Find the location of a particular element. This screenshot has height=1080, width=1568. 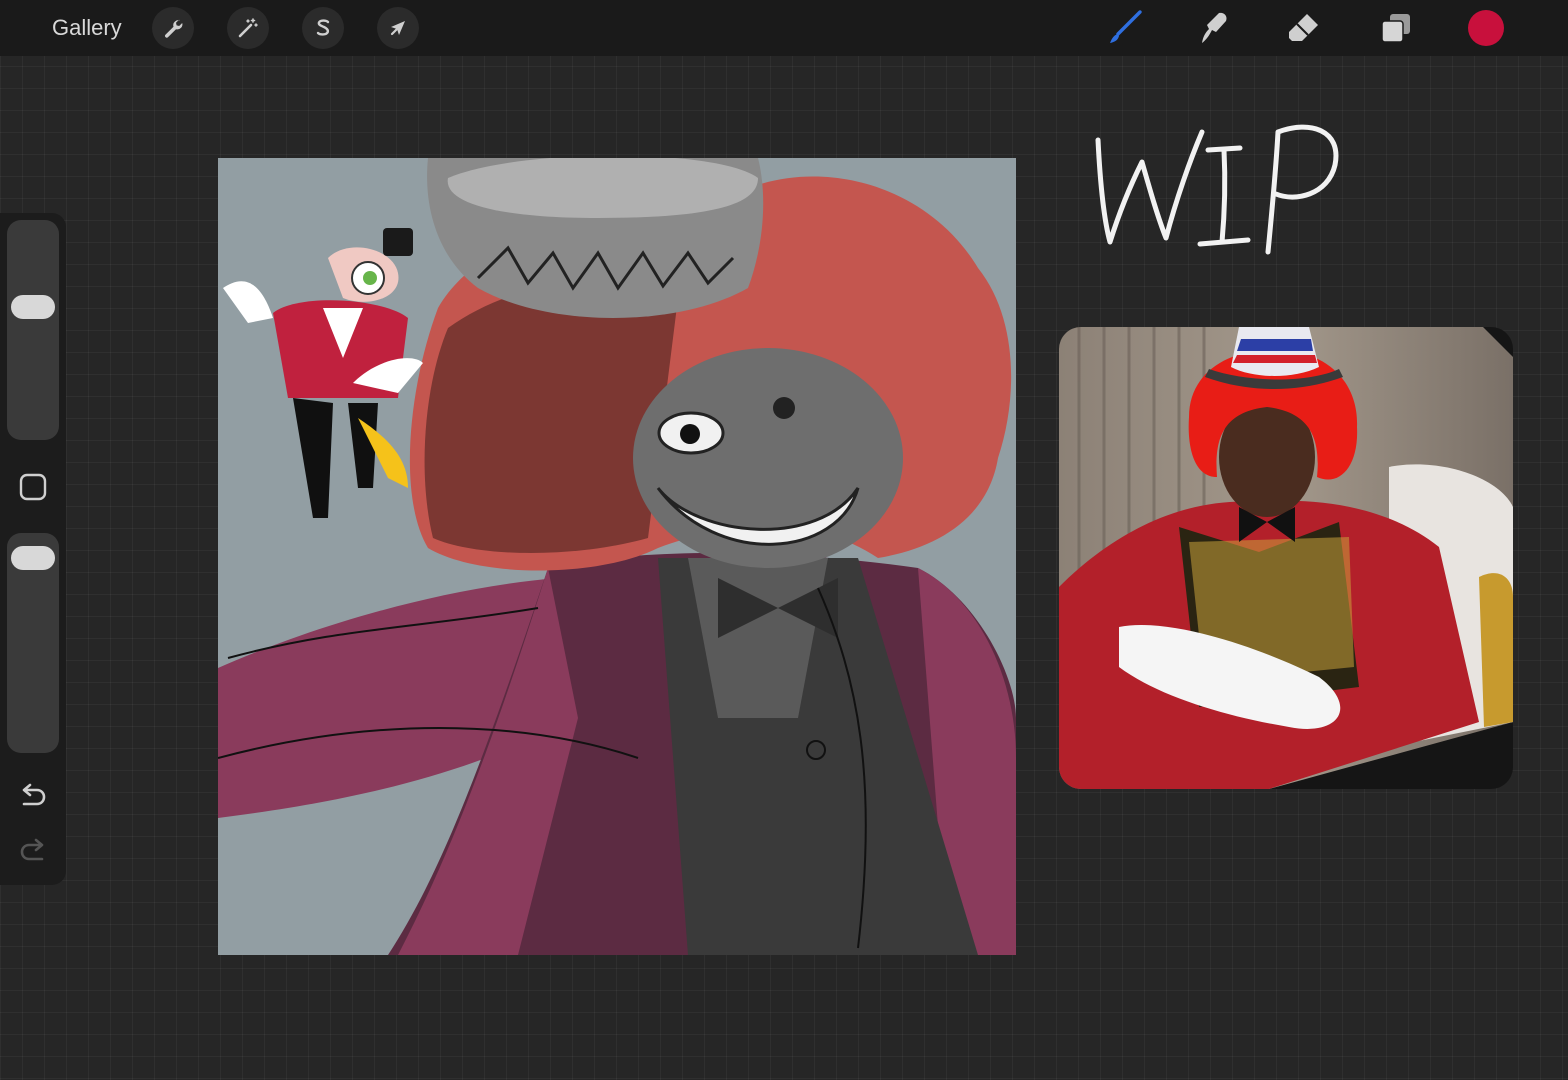

top-toolbar: Gallery is located at coordinates (784, 28).